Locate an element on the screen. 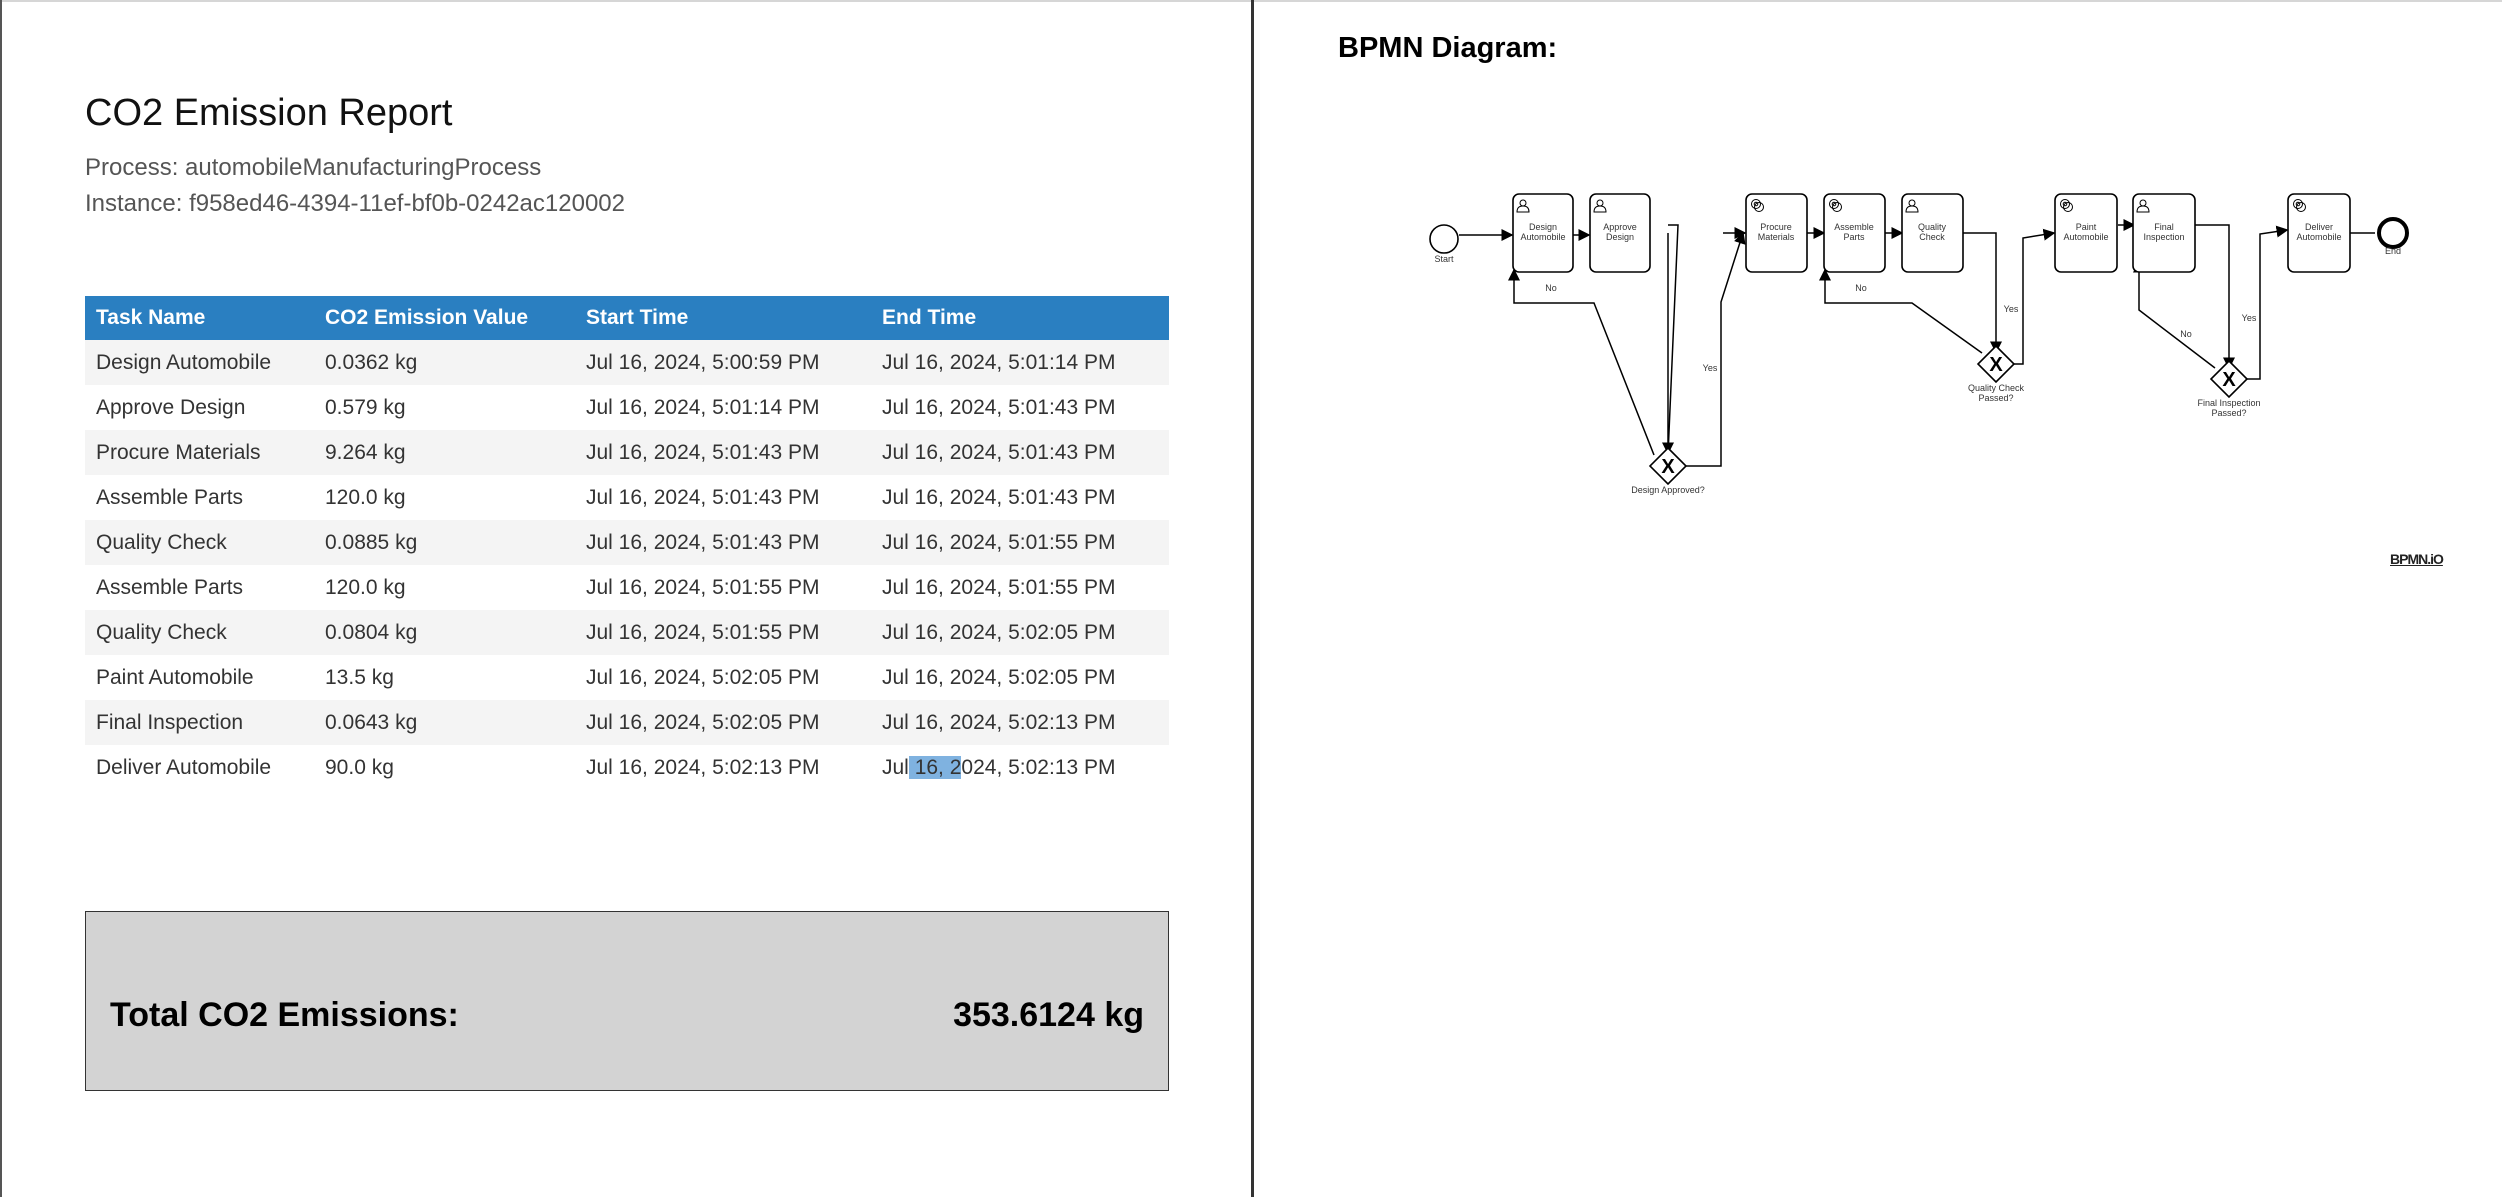 This screenshot has height=1197, width=2502. co2-value-cell: 90.0 kg is located at coordinates (444, 767).